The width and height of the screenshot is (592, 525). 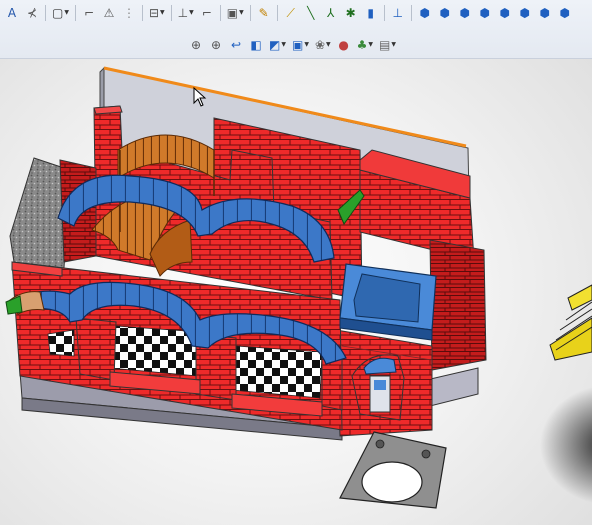 I want to click on ash-pit-plate, so click(x=393, y=470).